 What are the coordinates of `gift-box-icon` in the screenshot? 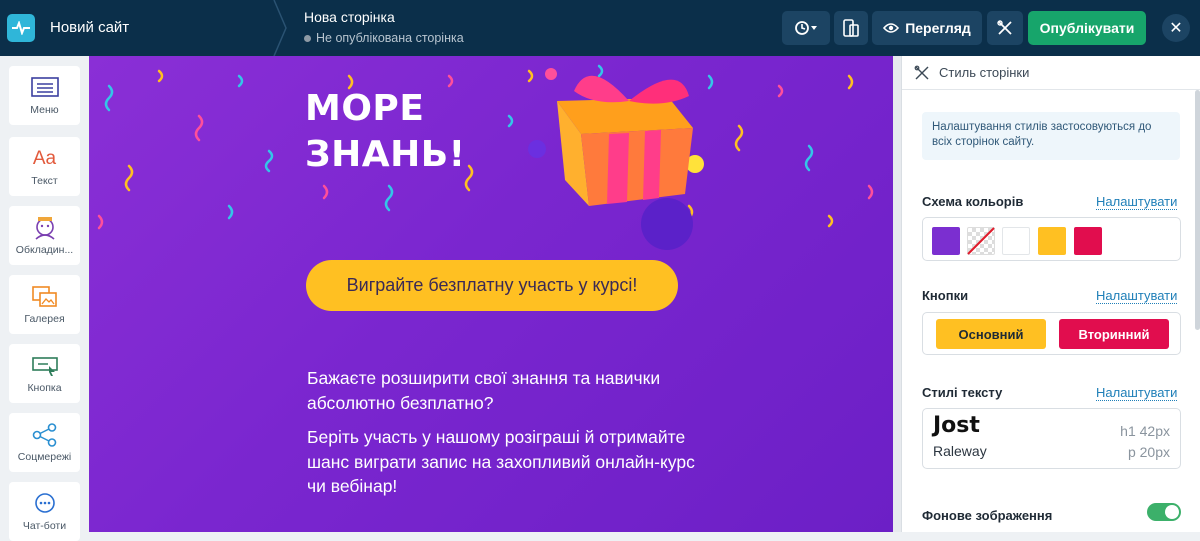 It's located at (625, 140).